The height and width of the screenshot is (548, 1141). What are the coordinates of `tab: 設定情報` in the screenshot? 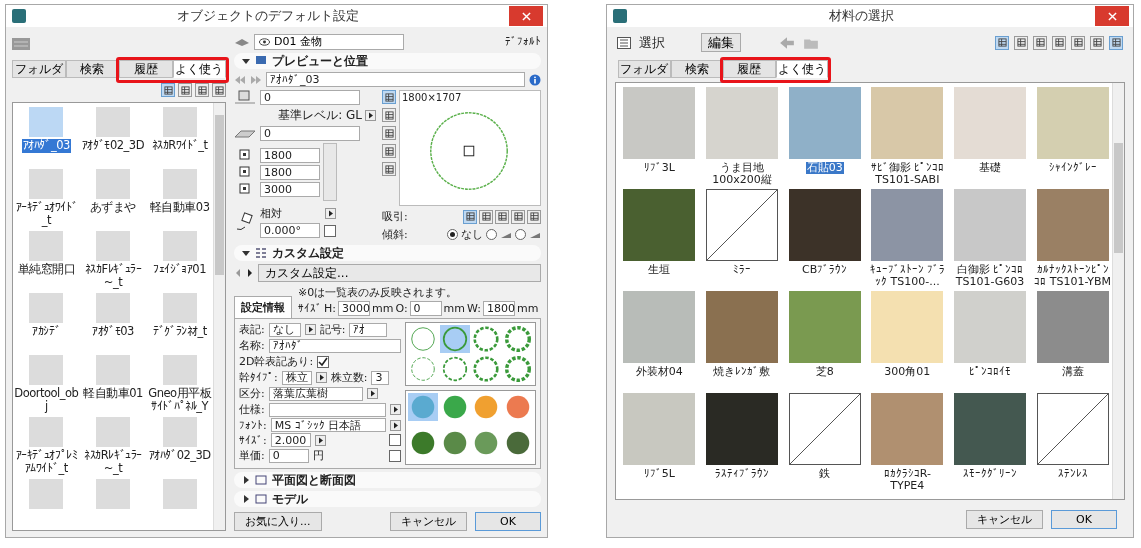 It's located at (263, 307).